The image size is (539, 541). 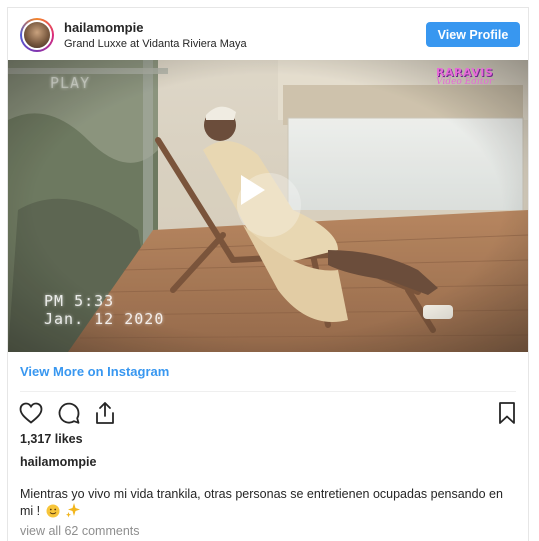 I want to click on play-icon, so click(x=253, y=190).